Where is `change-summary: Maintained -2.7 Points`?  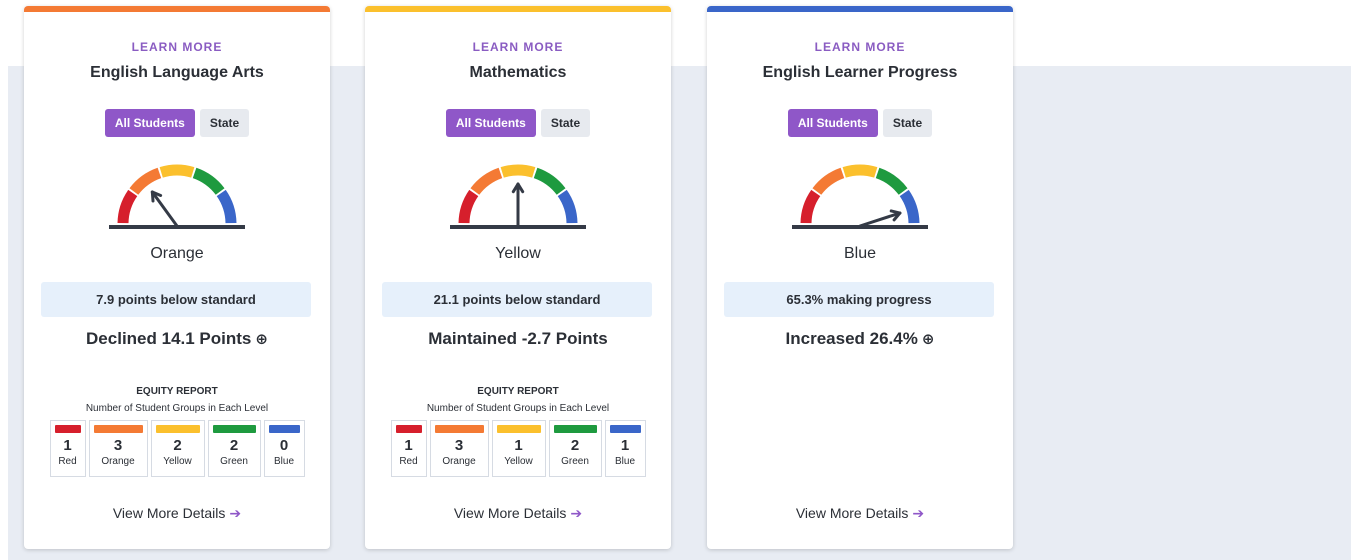
change-summary: Maintained -2.7 Points is located at coordinates (518, 339).